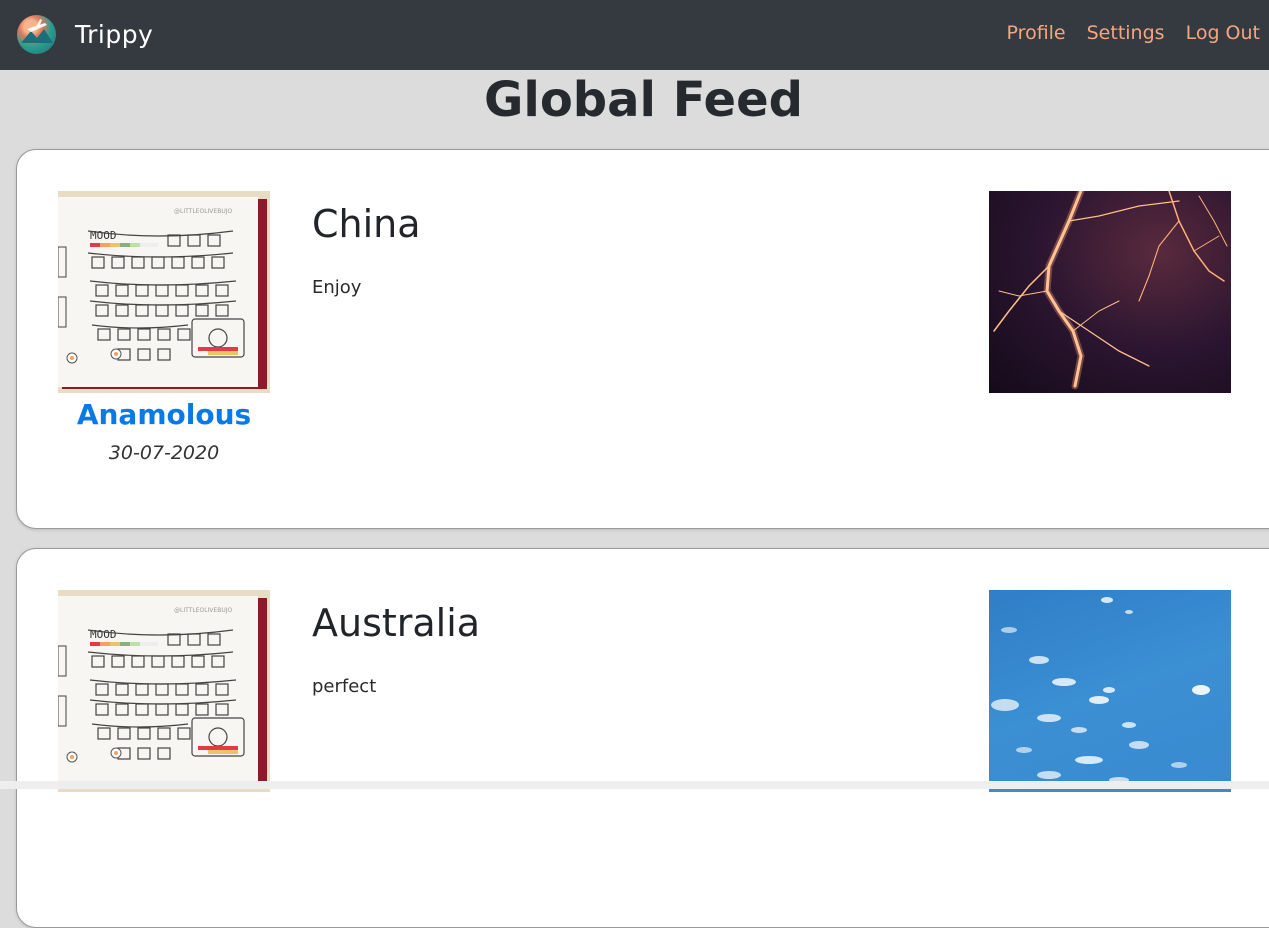 The width and height of the screenshot is (1269, 928). What do you see at coordinates (634, 785) in the screenshot?
I see `horizontal-scrollbar` at bounding box center [634, 785].